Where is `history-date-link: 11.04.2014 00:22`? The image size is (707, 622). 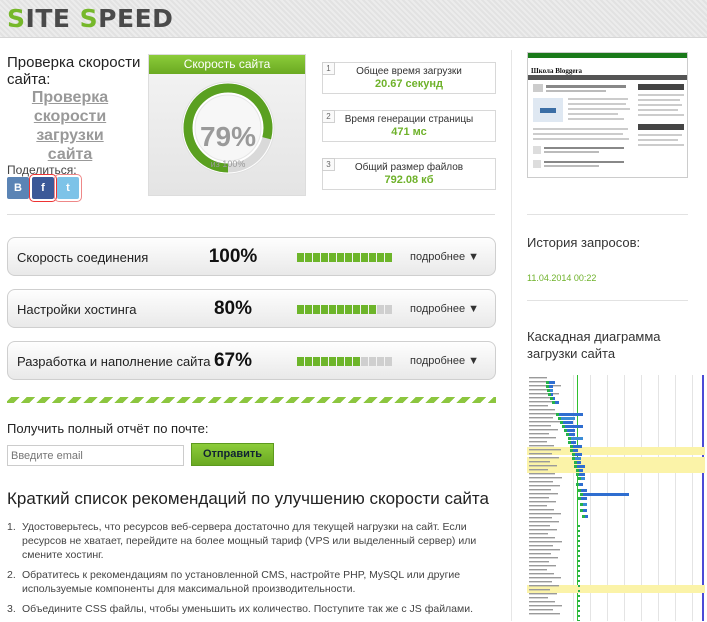 history-date-link: 11.04.2014 00:22 is located at coordinates (561, 278).